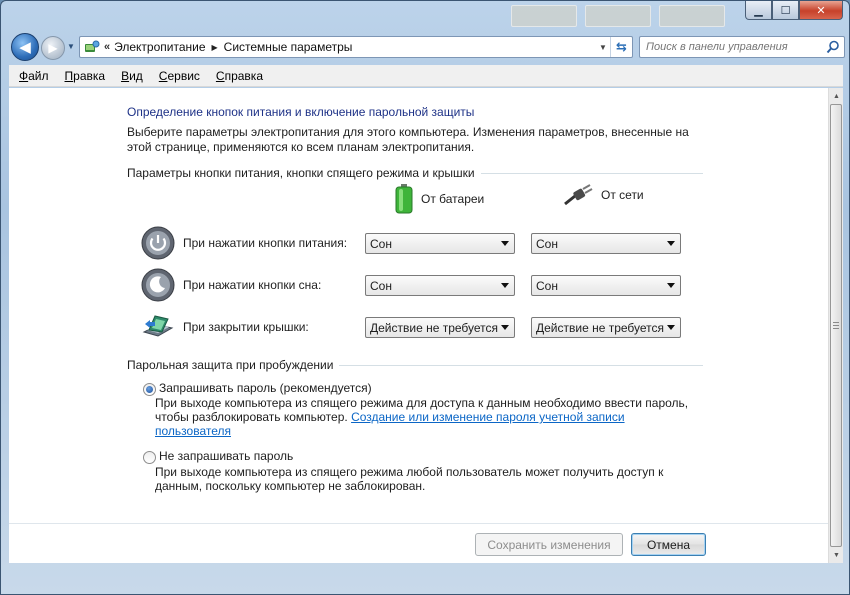  What do you see at coordinates (758, 10) in the screenshot?
I see `minimize-button: ▁` at bounding box center [758, 10].